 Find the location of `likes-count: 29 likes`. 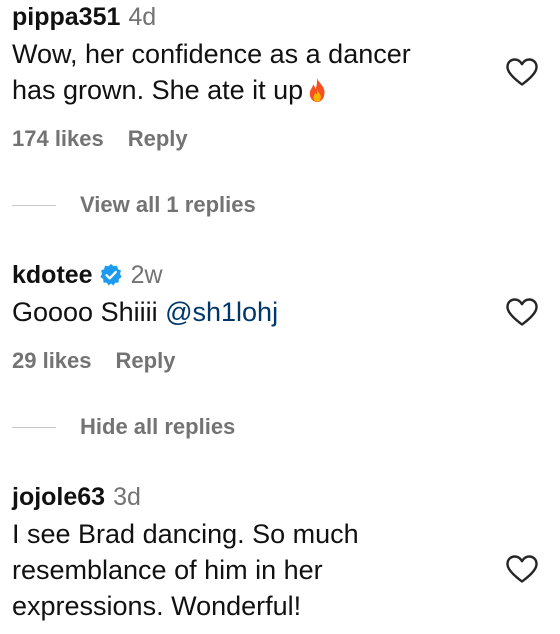

likes-count: 29 likes is located at coordinates (52, 360).